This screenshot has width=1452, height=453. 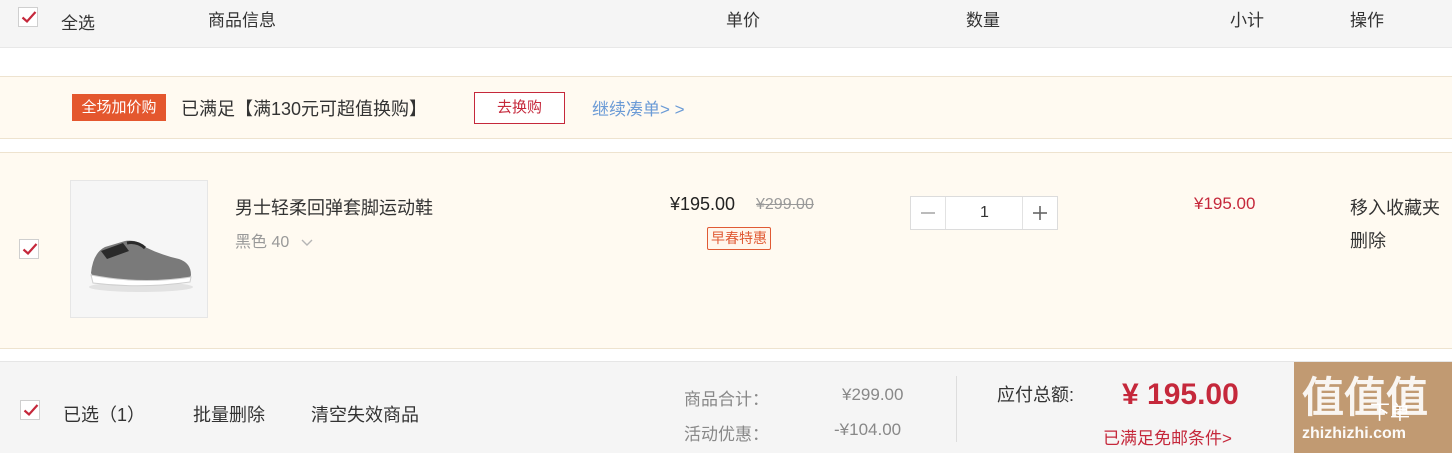 What do you see at coordinates (739, 238) in the screenshot?
I see `promo-badge: 早春特惠` at bounding box center [739, 238].